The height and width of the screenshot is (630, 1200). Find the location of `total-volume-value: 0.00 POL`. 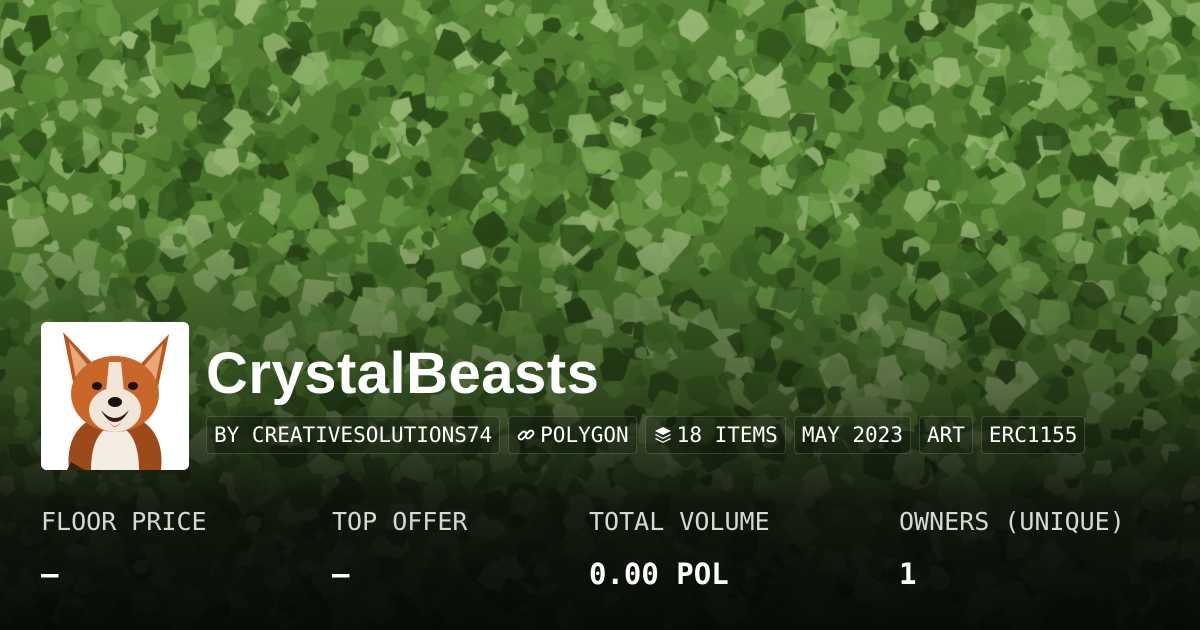

total-volume-value: 0.00 POL is located at coordinates (659, 574).